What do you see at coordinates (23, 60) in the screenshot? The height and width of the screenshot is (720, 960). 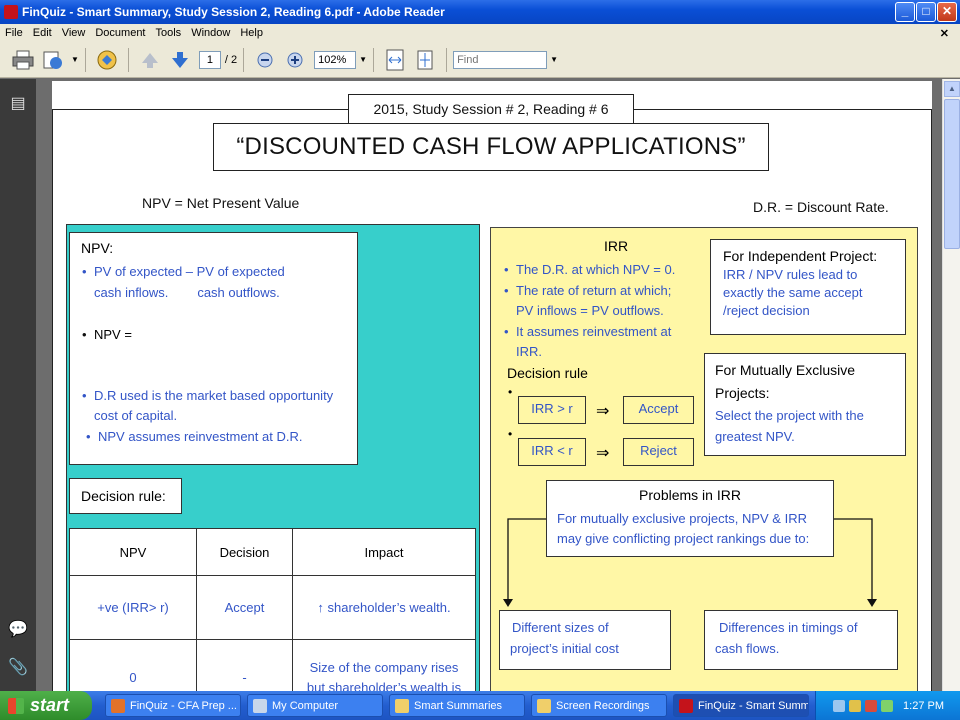 I see `print-icon` at bounding box center [23, 60].